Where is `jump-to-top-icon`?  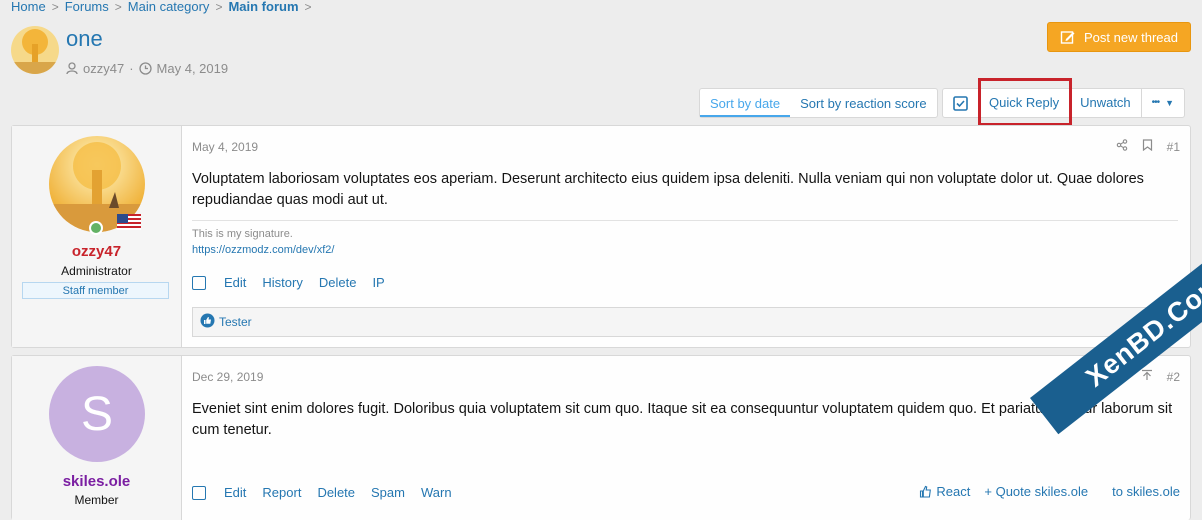 jump-to-top-icon is located at coordinates (1147, 376).